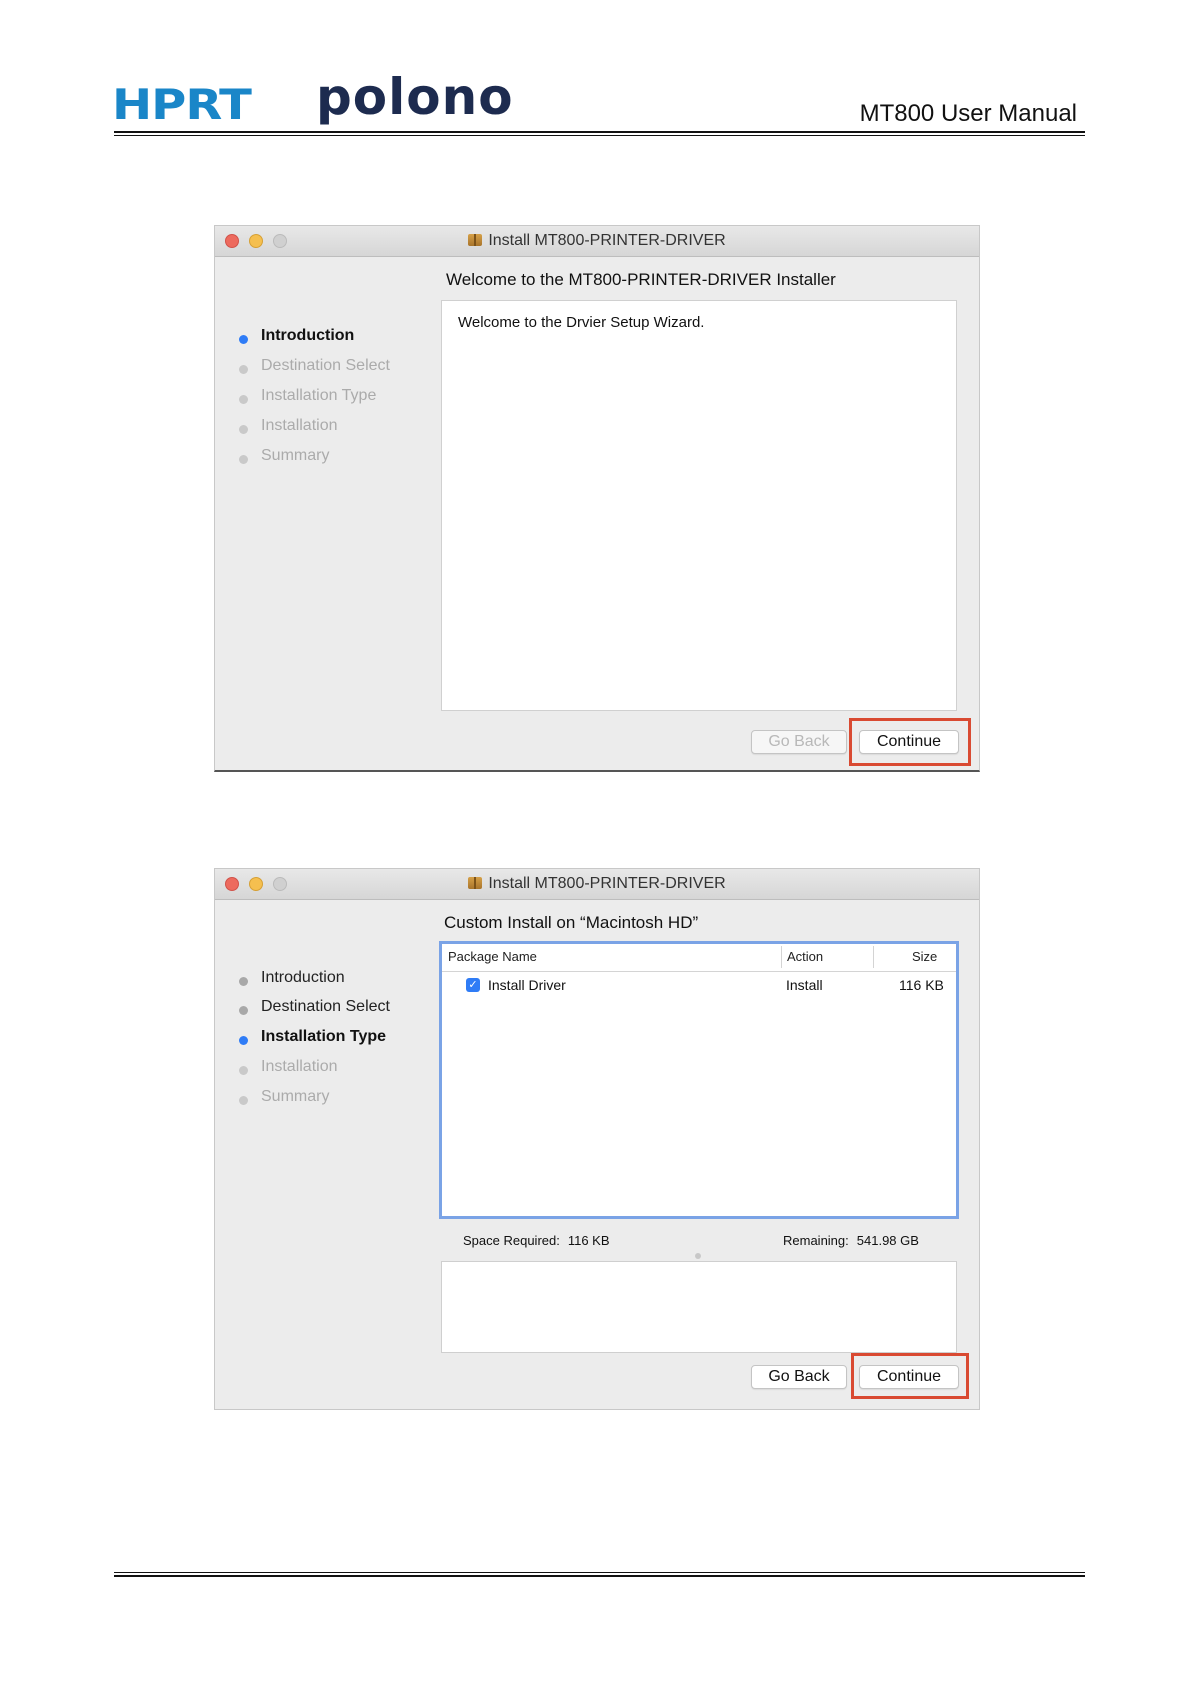  Describe the element at coordinates (571, 922) in the screenshot. I see `installer-heading: Custom Install on “Macintosh HD”` at that location.